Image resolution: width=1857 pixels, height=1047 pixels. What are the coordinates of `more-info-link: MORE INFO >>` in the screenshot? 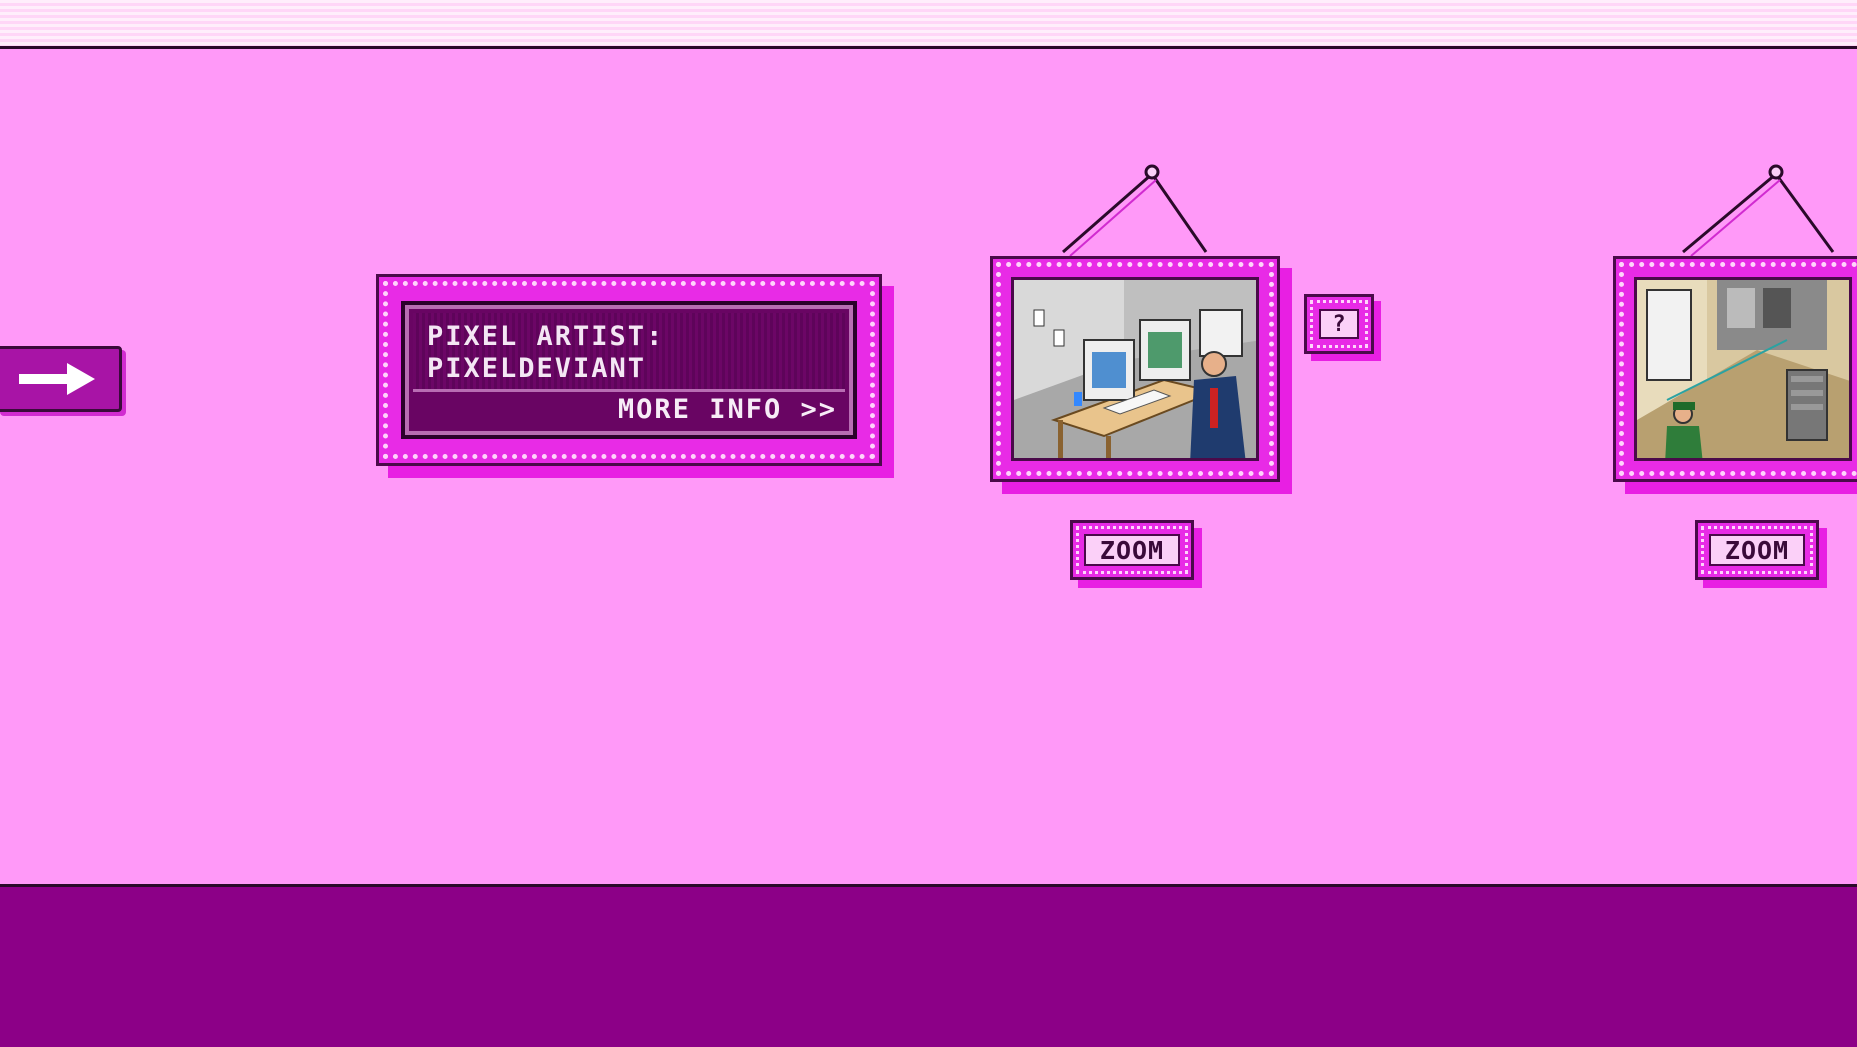 It's located at (727, 409).